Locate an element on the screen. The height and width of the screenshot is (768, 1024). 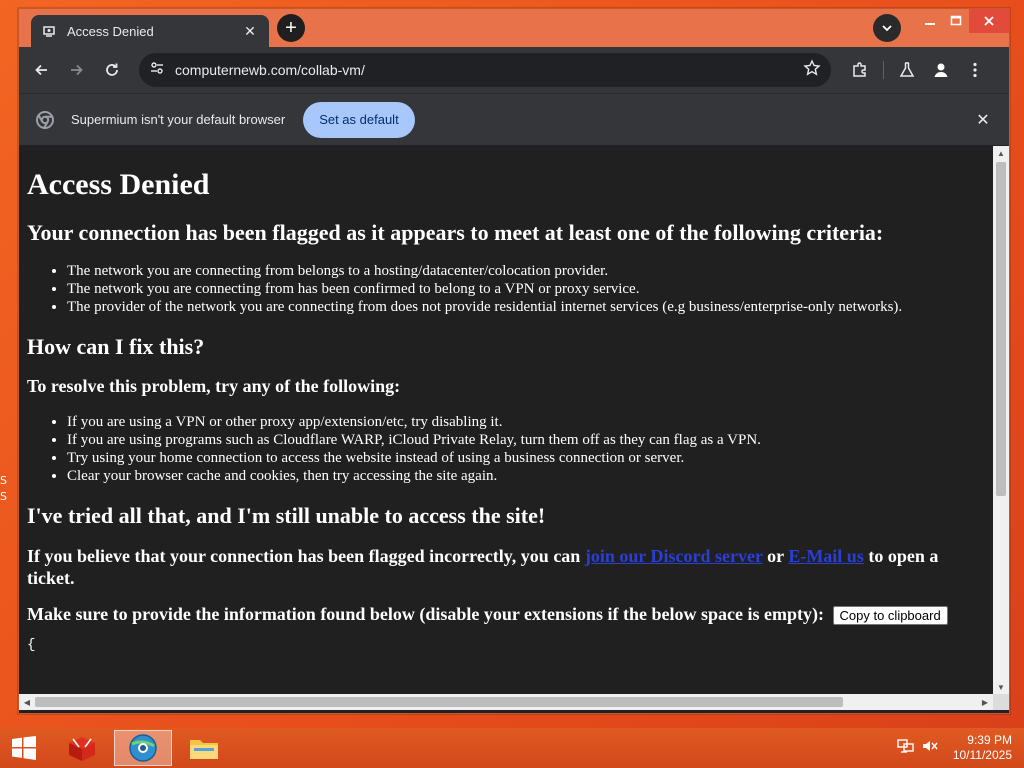
reload-button is located at coordinates (112, 70).